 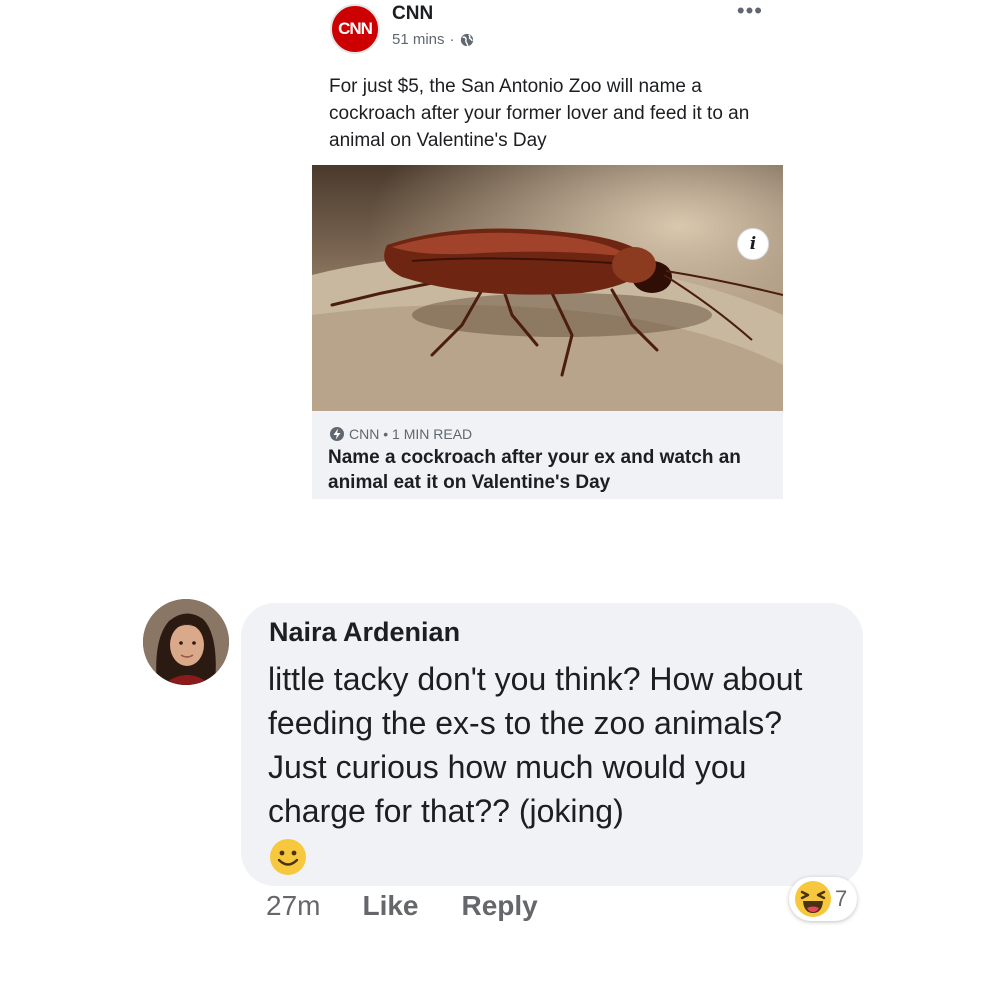 What do you see at coordinates (466, 39) in the screenshot?
I see `globe-icon` at bounding box center [466, 39].